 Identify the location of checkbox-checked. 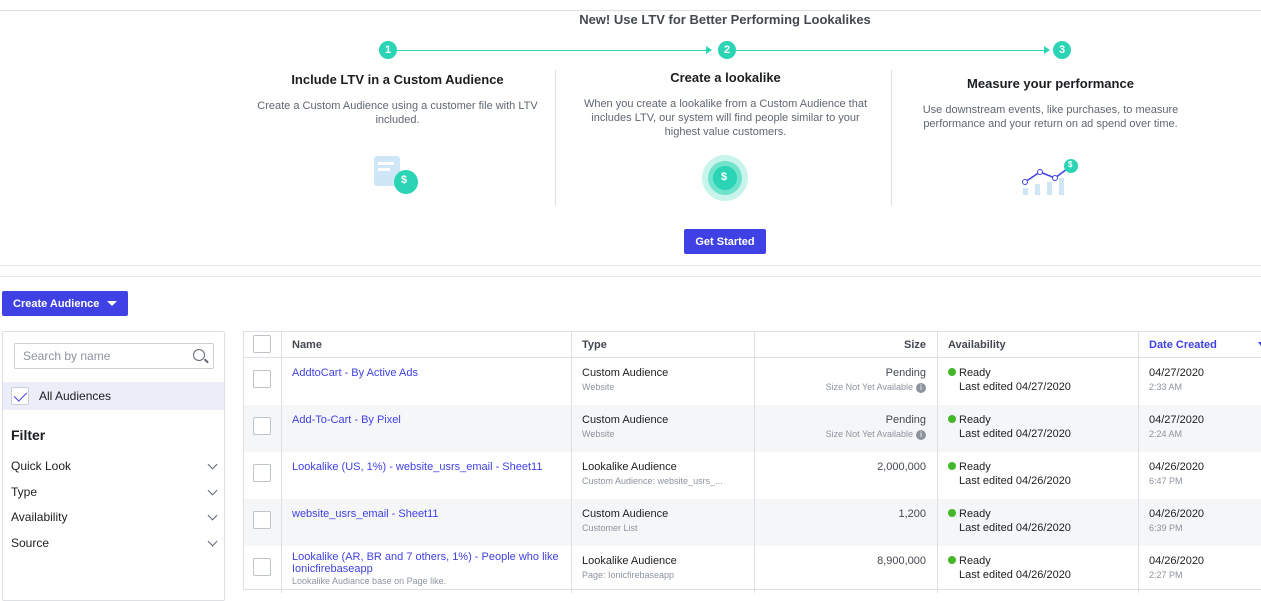
(20, 396).